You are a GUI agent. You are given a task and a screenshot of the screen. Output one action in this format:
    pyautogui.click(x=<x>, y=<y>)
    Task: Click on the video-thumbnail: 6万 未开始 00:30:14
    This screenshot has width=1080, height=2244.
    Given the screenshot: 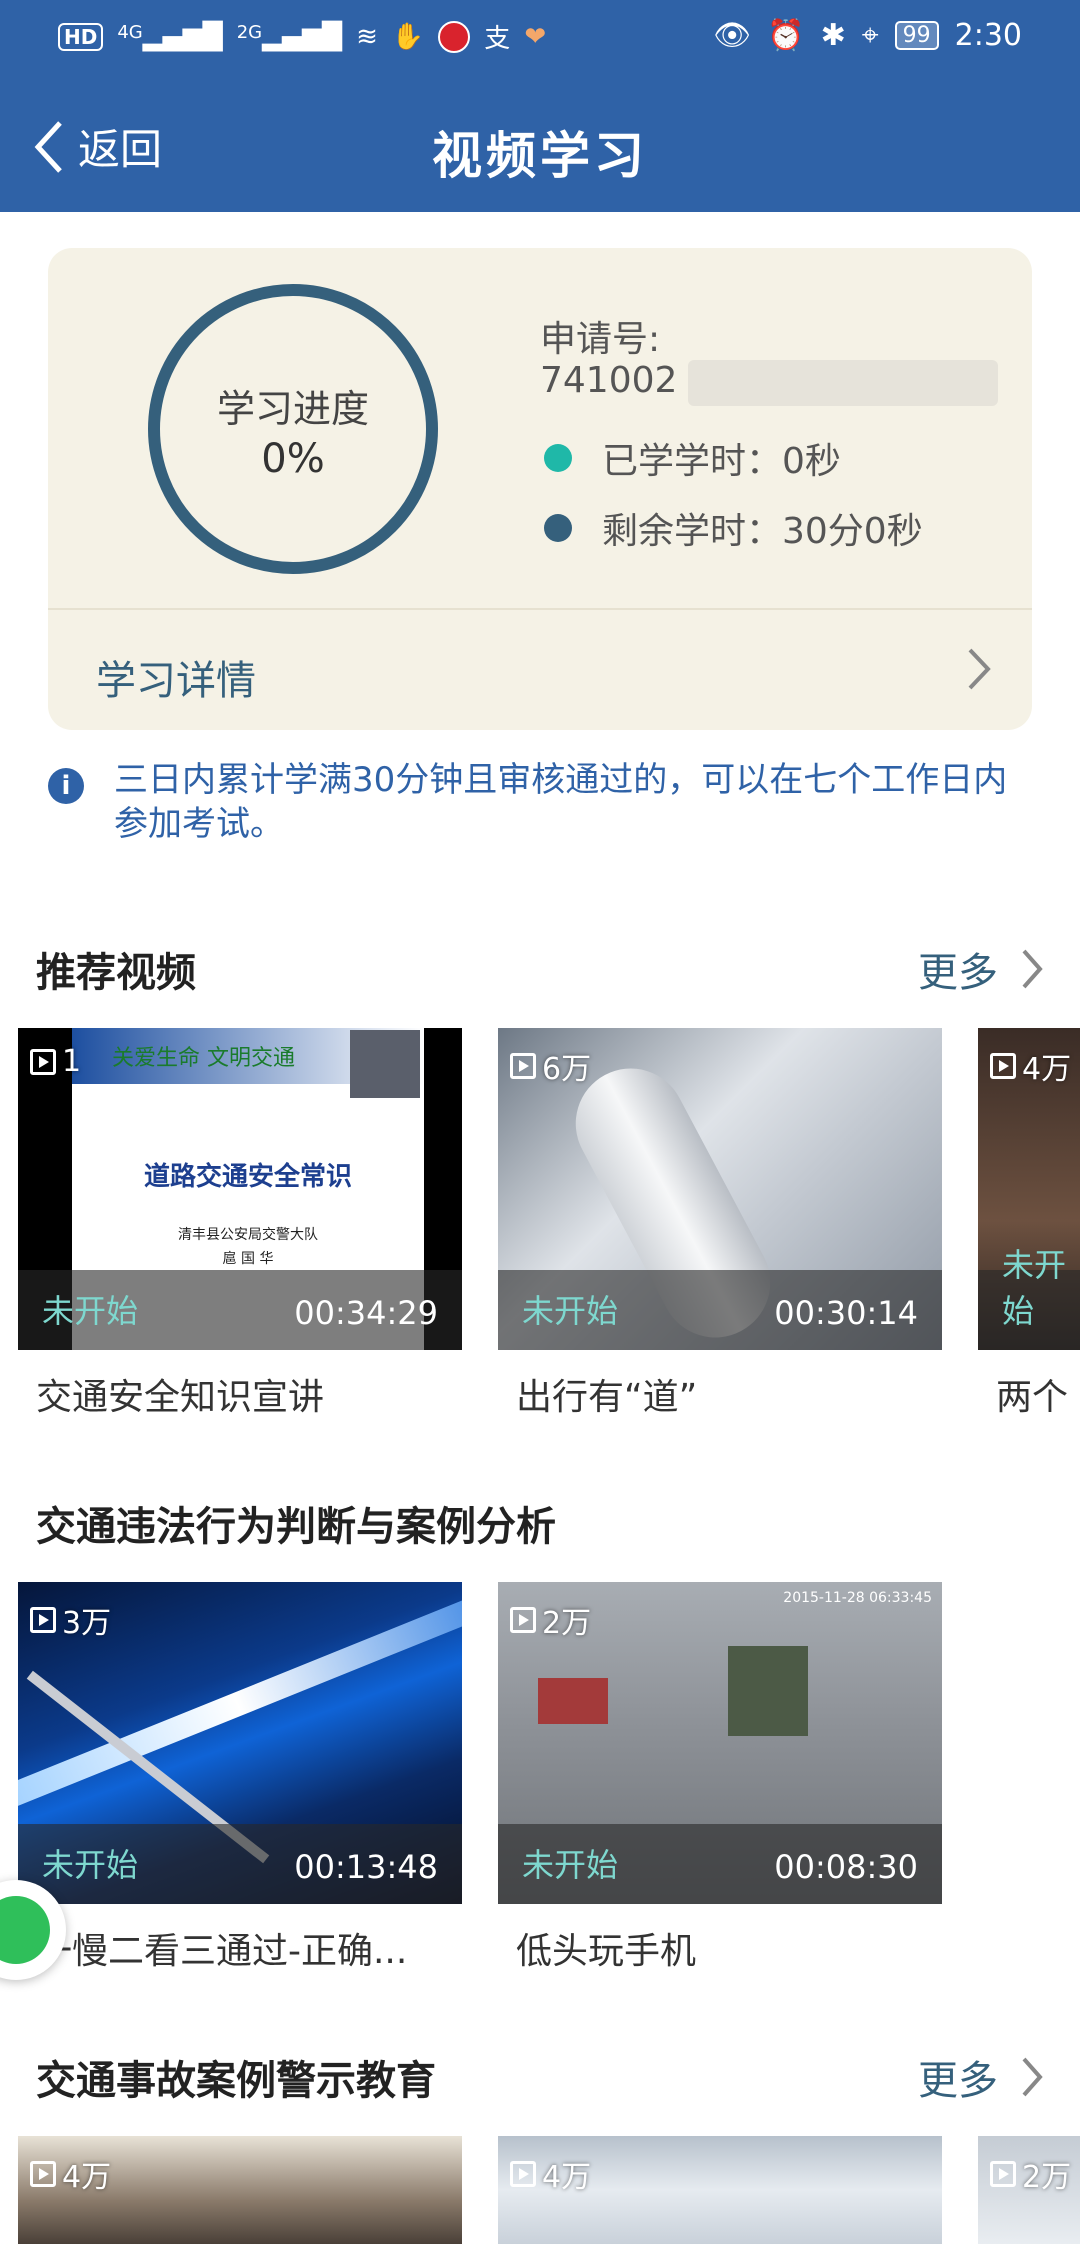 What is the action you would take?
    pyautogui.click(x=720, y=1189)
    